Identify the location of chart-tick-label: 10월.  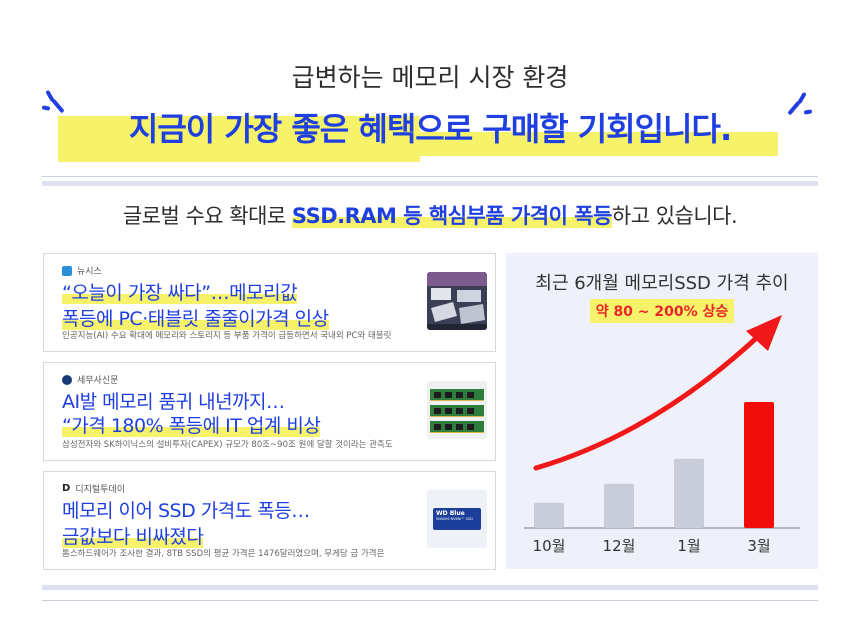
(549, 546).